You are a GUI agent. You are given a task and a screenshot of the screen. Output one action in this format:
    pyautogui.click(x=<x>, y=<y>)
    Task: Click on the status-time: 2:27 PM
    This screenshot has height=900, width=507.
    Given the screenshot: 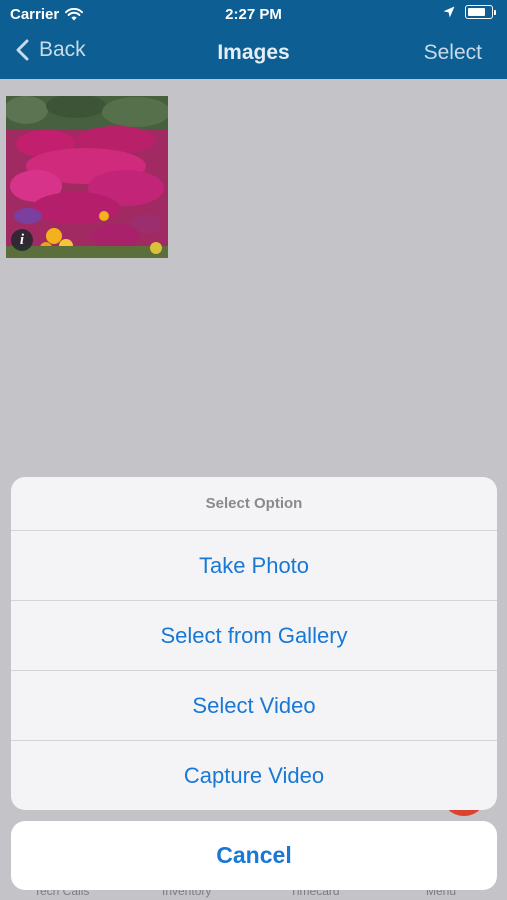 What is the action you would take?
    pyautogui.click(x=253, y=14)
    